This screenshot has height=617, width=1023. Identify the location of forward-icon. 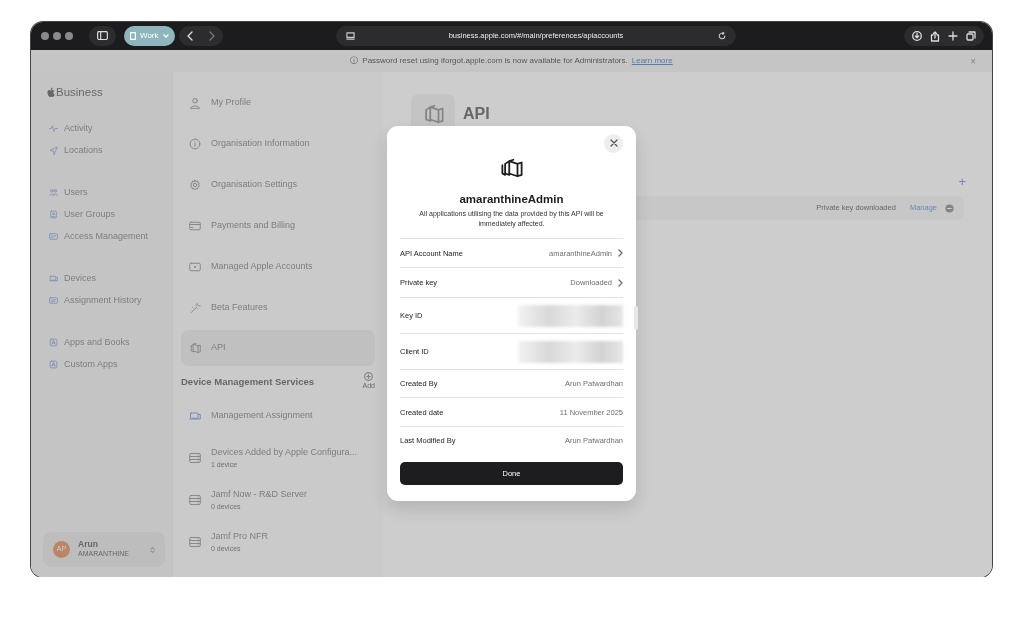
(211, 35).